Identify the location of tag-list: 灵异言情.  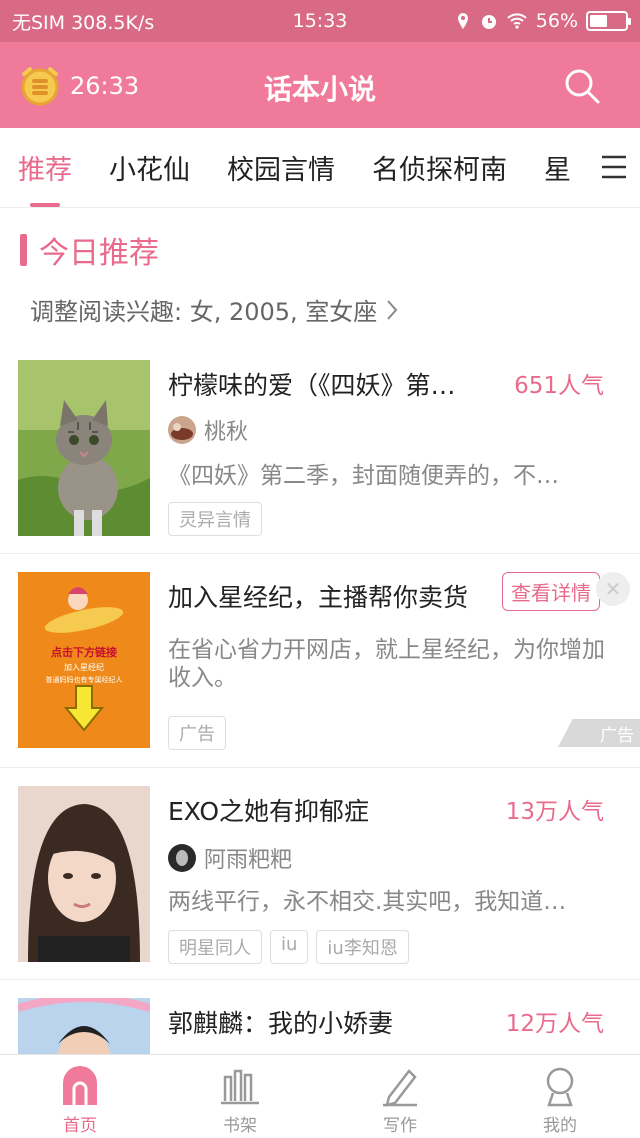
(215, 519).